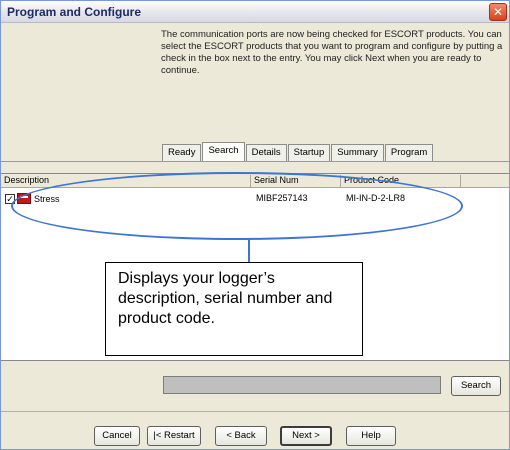 This screenshot has height=450, width=510. What do you see at coordinates (266, 152) in the screenshot?
I see `tab-details: Details` at bounding box center [266, 152].